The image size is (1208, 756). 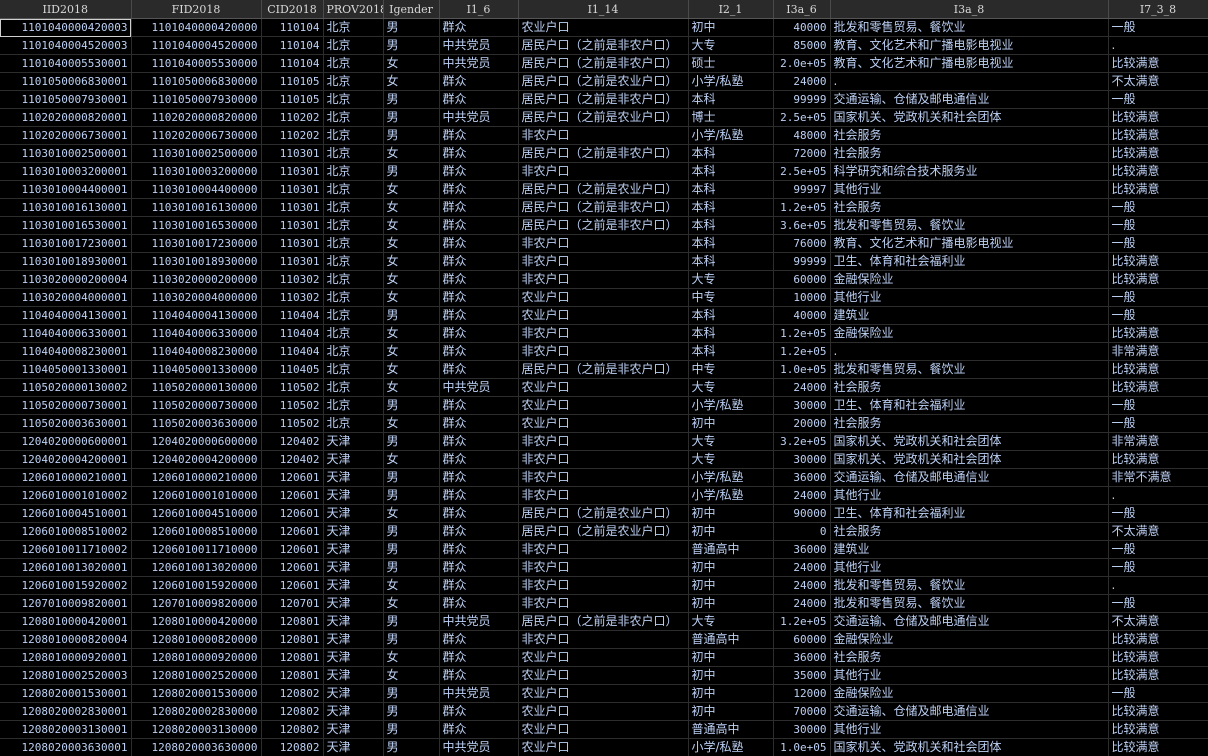 What do you see at coordinates (1158, 9) in the screenshot?
I see `column-header-i7-3-8: I7_3_8` at bounding box center [1158, 9].